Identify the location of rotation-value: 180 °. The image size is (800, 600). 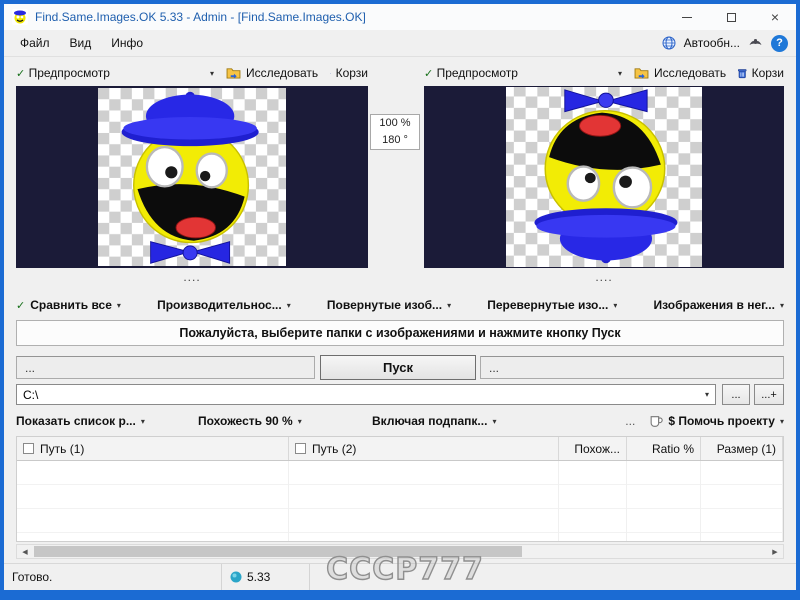
(395, 140).